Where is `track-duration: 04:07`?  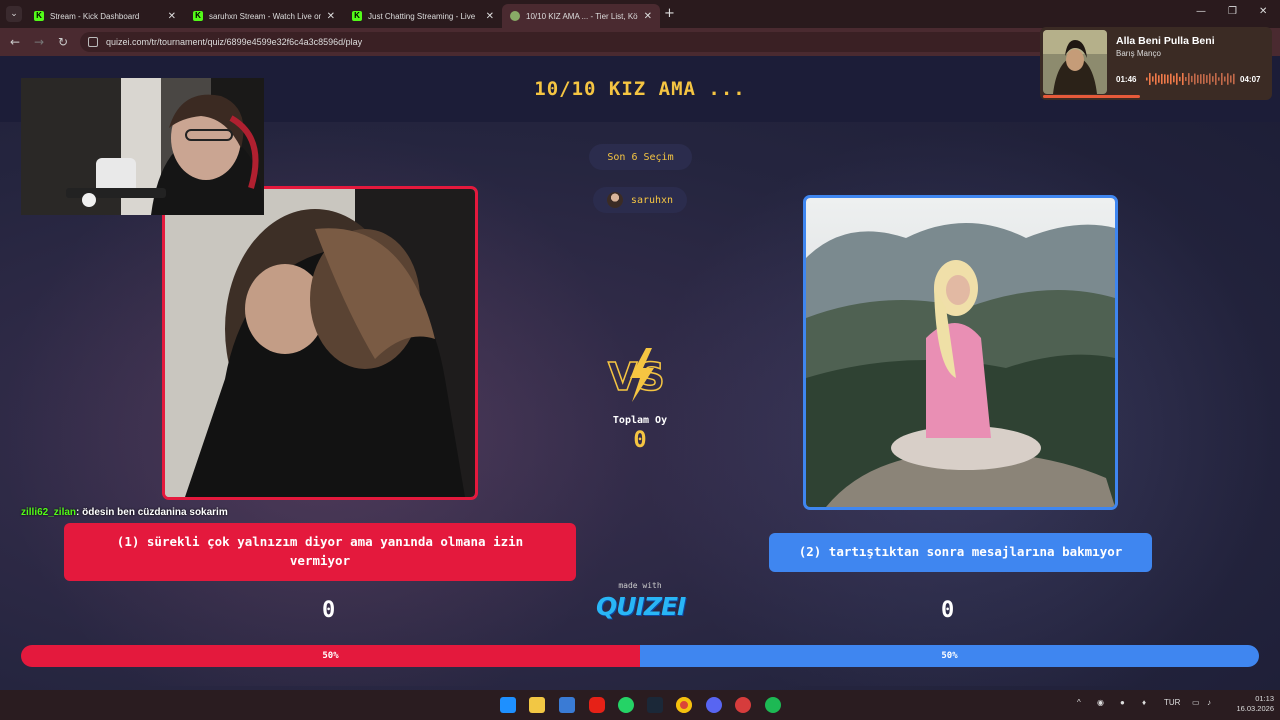 track-duration: 04:07 is located at coordinates (1250, 79).